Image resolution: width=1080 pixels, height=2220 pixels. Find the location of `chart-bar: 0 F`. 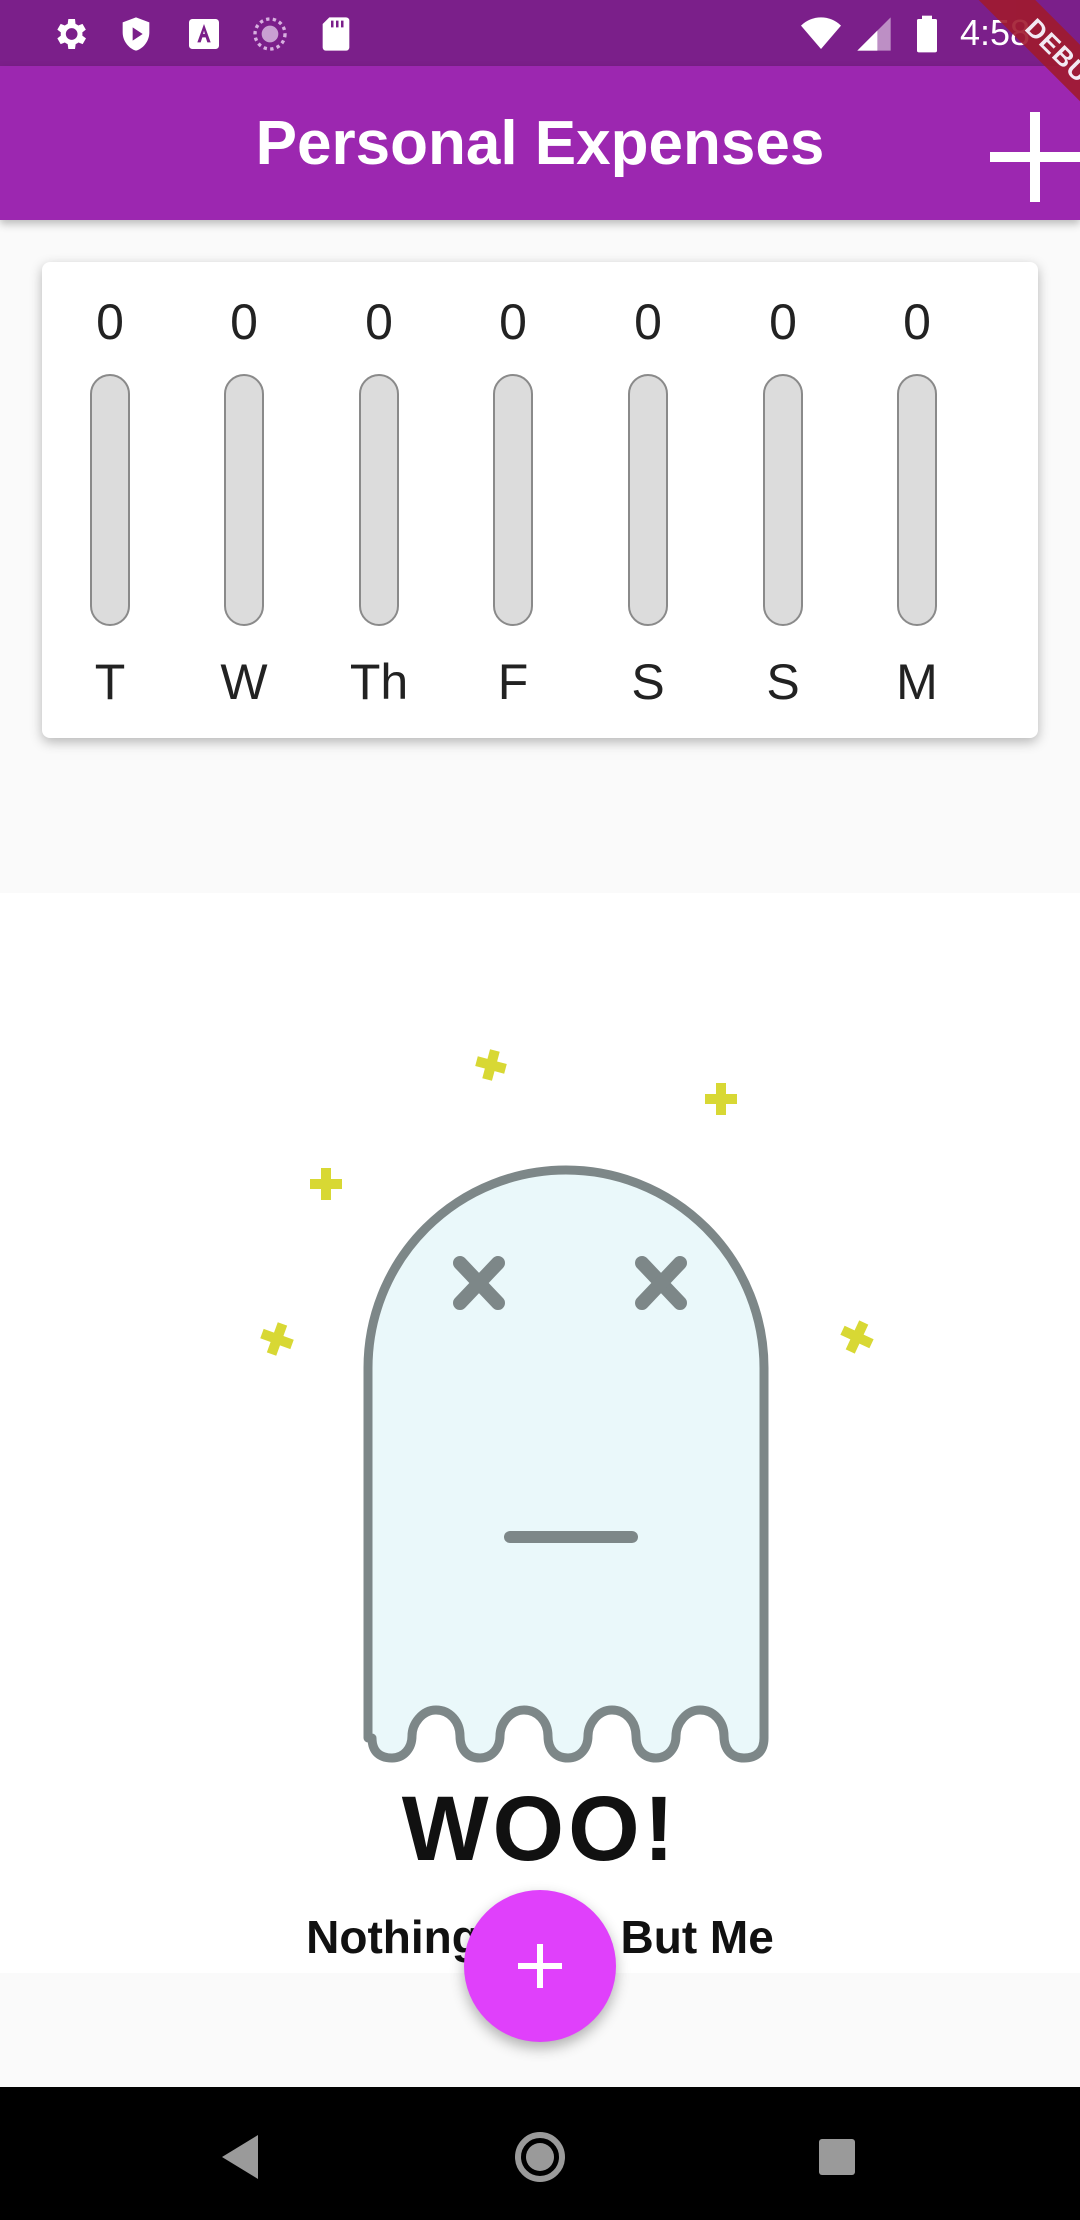

chart-bar: 0 F is located at coordinates (513, 500).